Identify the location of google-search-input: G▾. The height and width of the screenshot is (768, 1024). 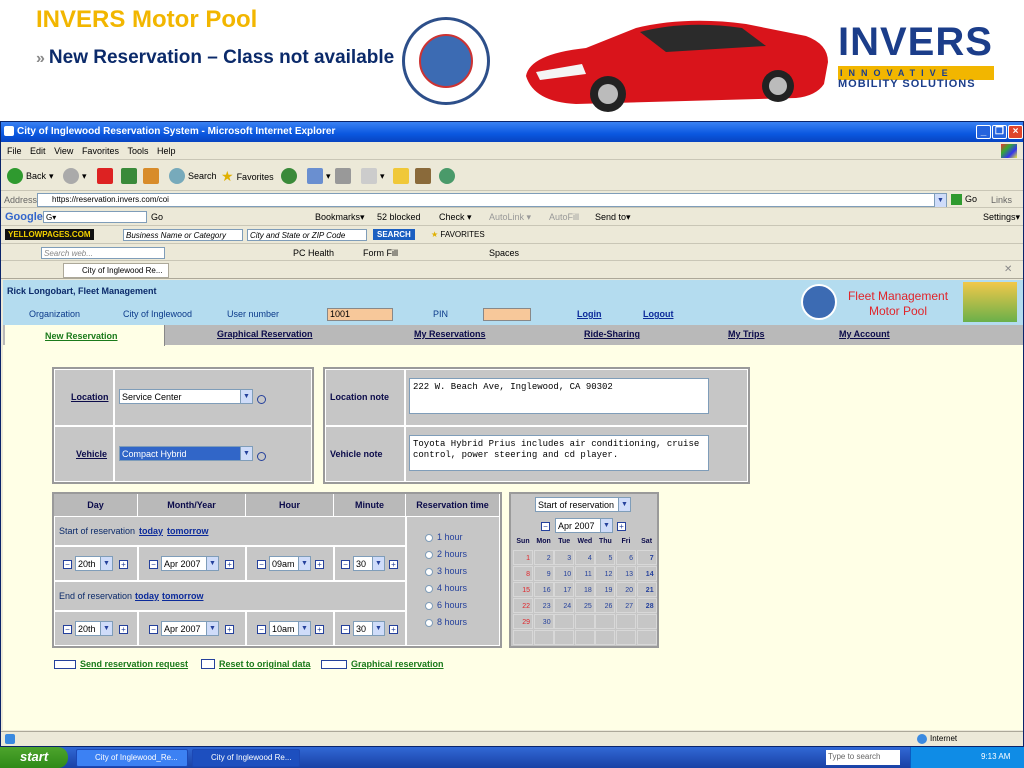
(95, 217).